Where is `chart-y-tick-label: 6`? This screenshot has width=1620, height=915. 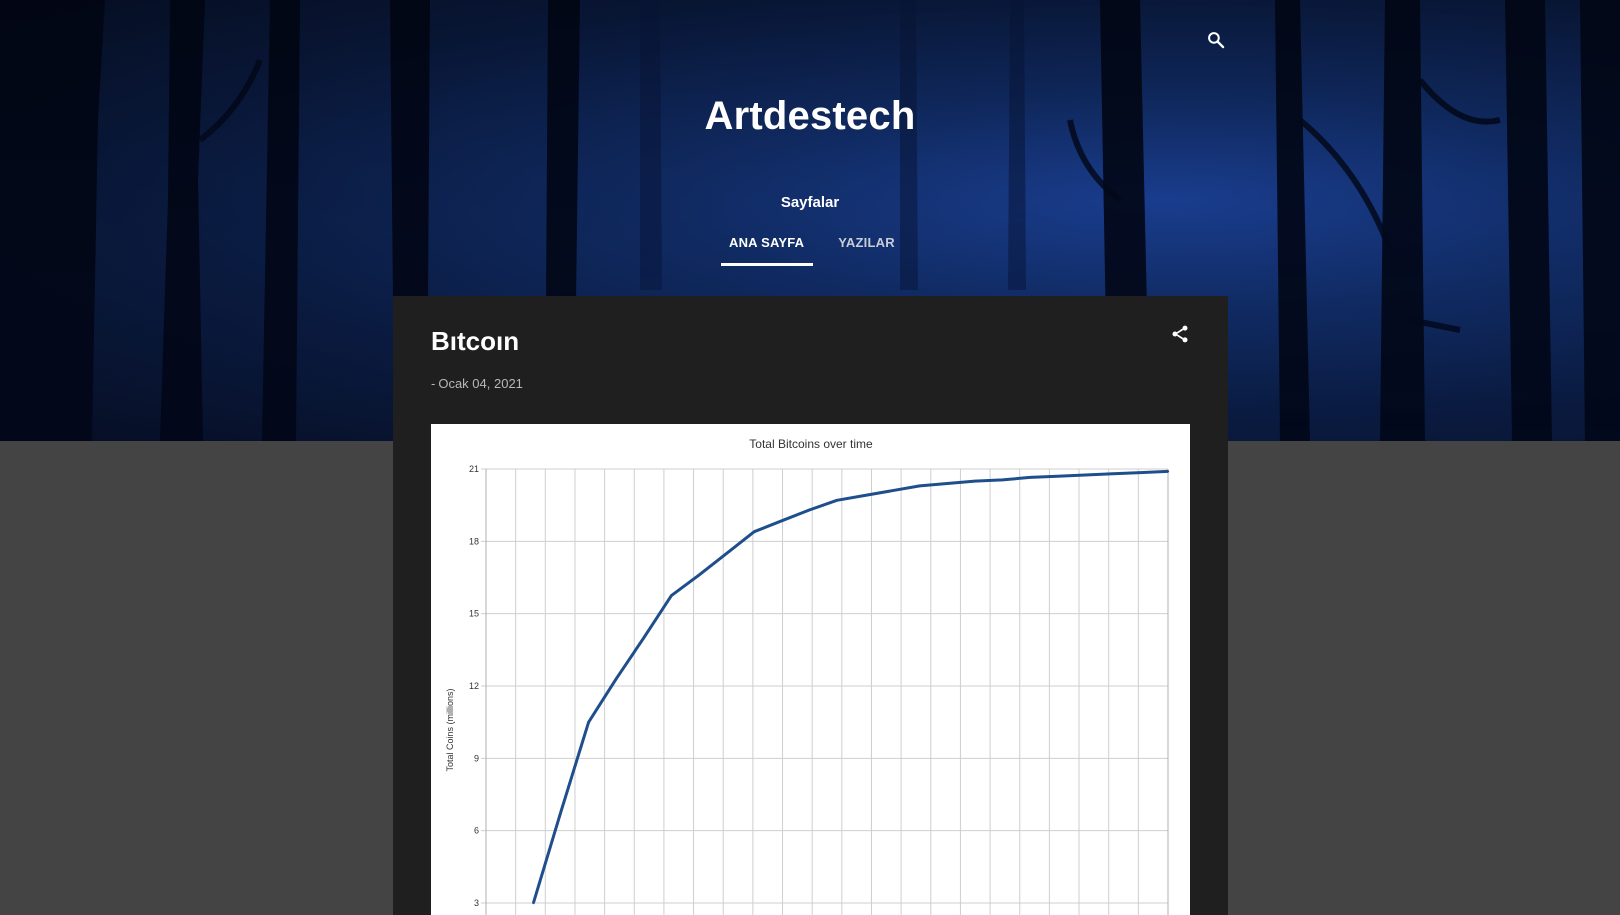 chart-y-tick-label: 6 is located at coordinates (476, 831).